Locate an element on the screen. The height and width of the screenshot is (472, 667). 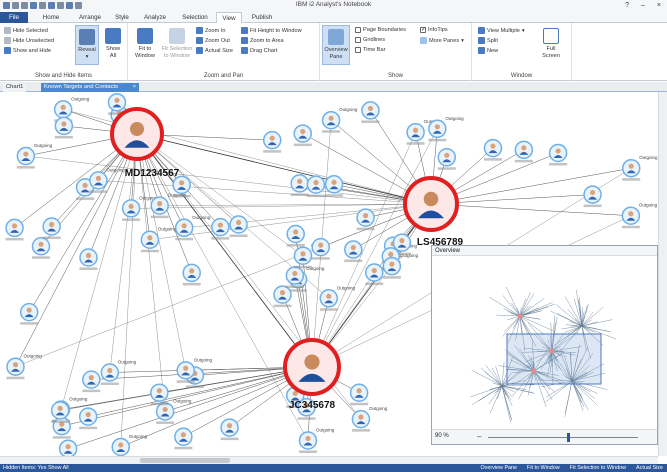
zoom-to-area-button: Zoom to Area is located at coordinates (262, 40).